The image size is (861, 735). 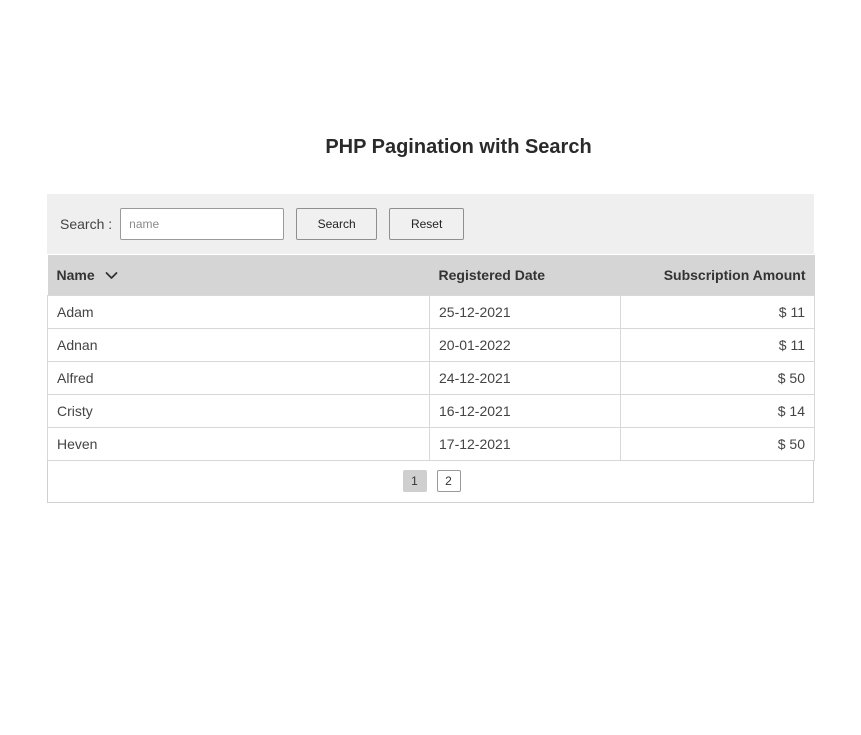 I want to click on cell-name: Heven, so click(x=238, y=443).